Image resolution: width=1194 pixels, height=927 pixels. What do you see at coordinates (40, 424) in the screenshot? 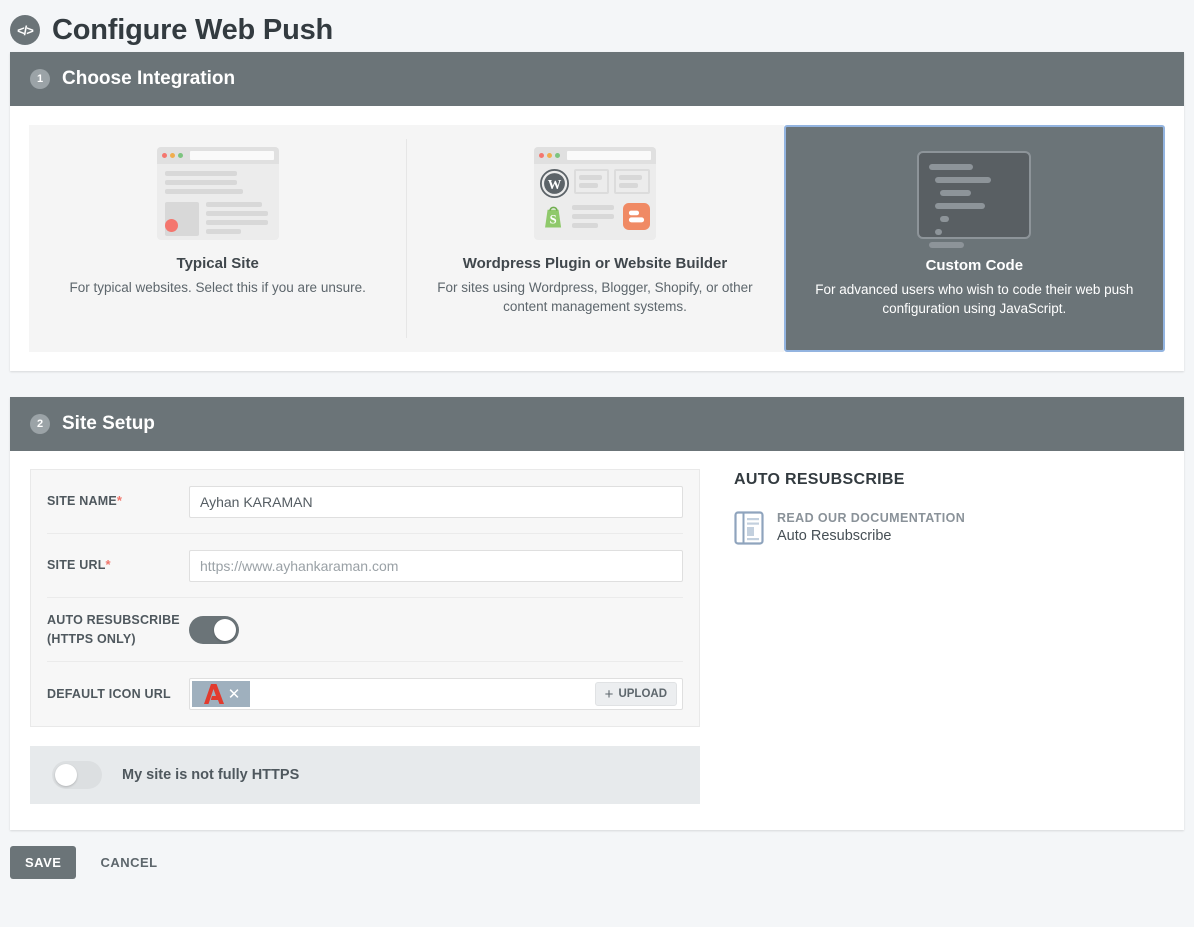
I see `step-number-2: 2` at bounding box center [40, 424].